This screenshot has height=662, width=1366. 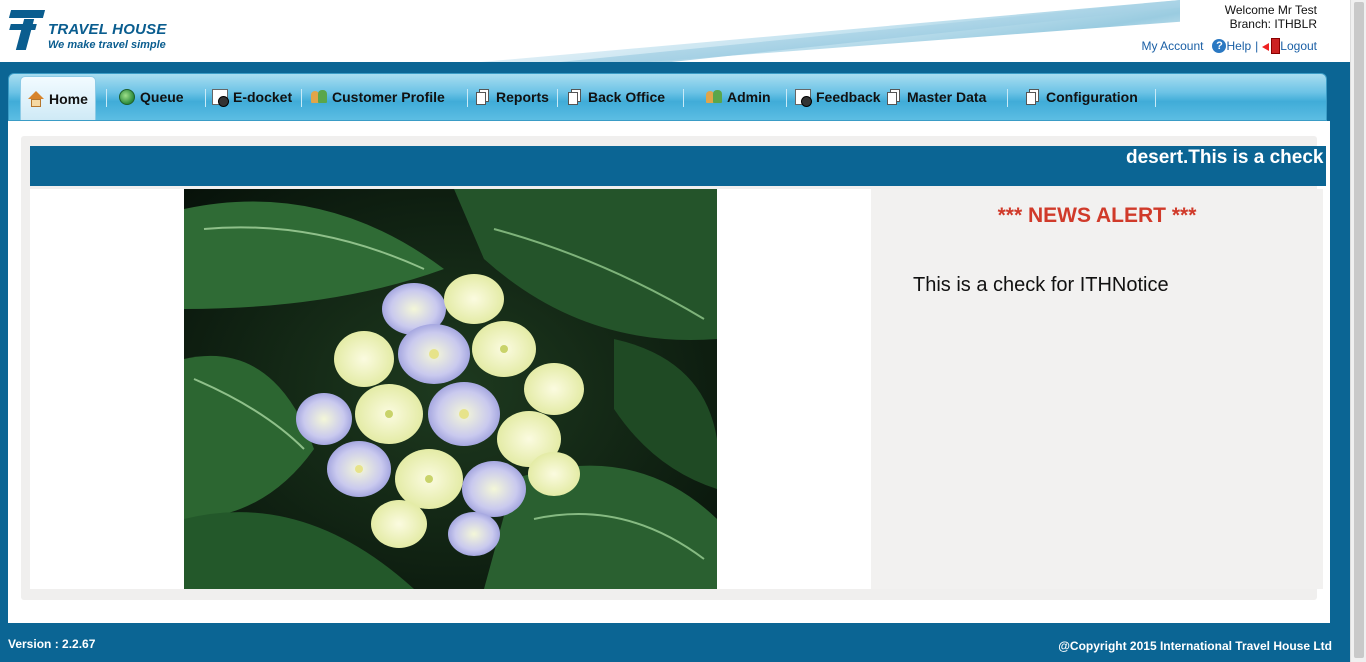 I want to click on nav-label: Feedback, so click(x=848, y=97).